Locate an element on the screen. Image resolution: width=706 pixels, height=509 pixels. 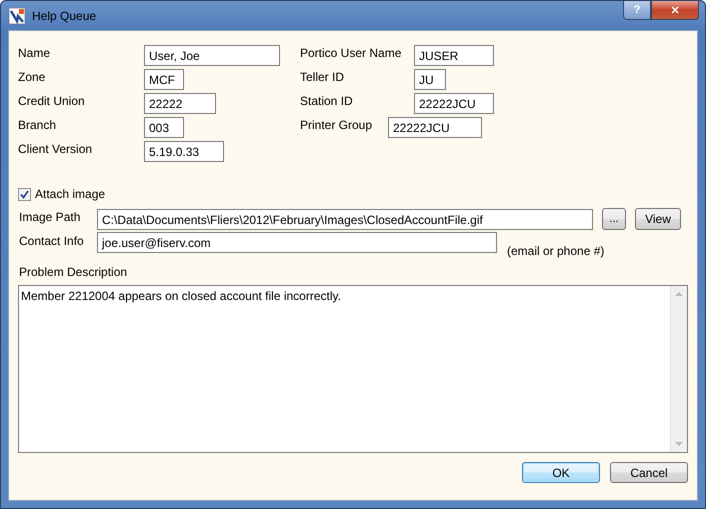
field-label: Printer Group is located at coordinates (337, 124).